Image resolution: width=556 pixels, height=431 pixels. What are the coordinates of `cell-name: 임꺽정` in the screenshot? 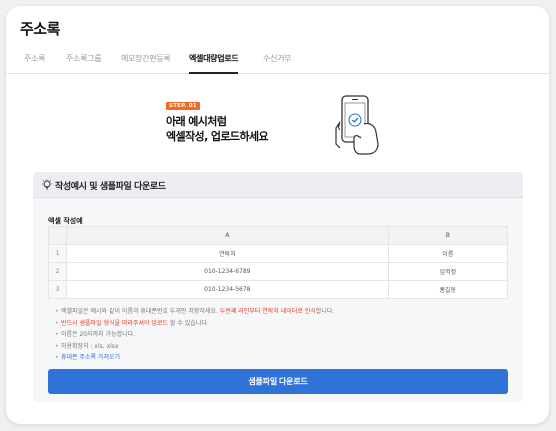 It's located at (448, 271).